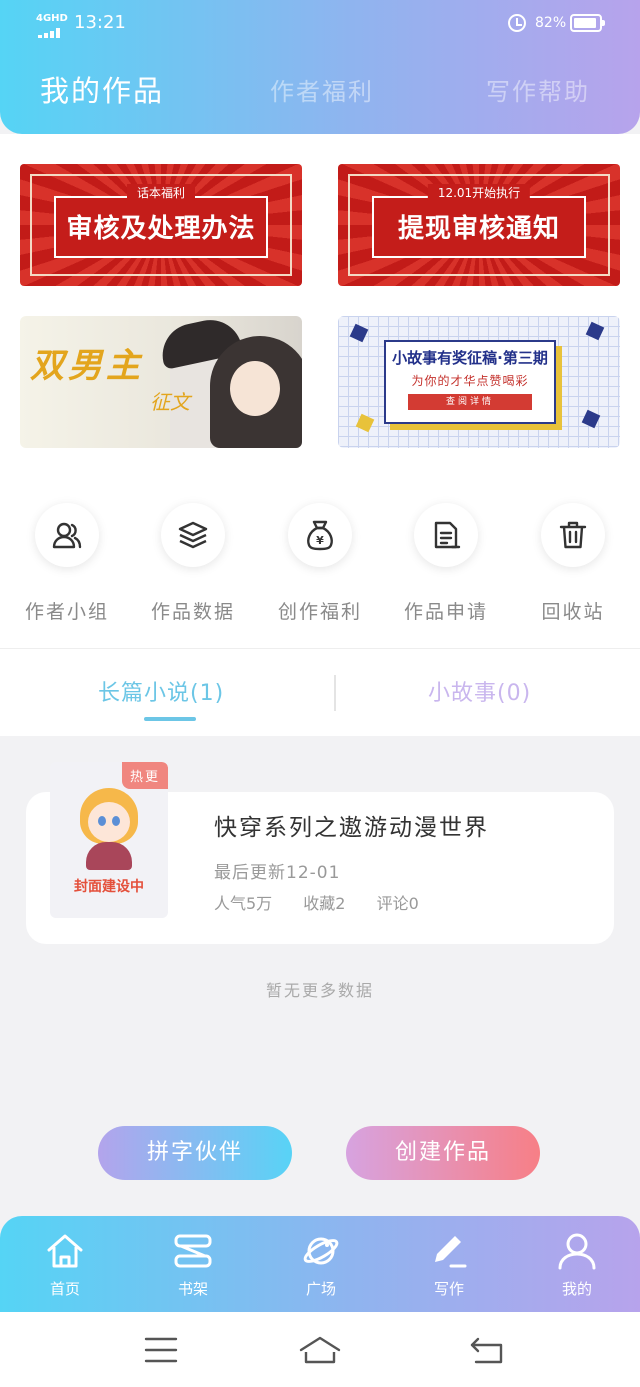 This screenshot has width=640, height=1387. What do you see at coordinates (538, 89) in the screenshot?
I see `tab-writing-help: 写作帮助` at bounding box center [538, 89].